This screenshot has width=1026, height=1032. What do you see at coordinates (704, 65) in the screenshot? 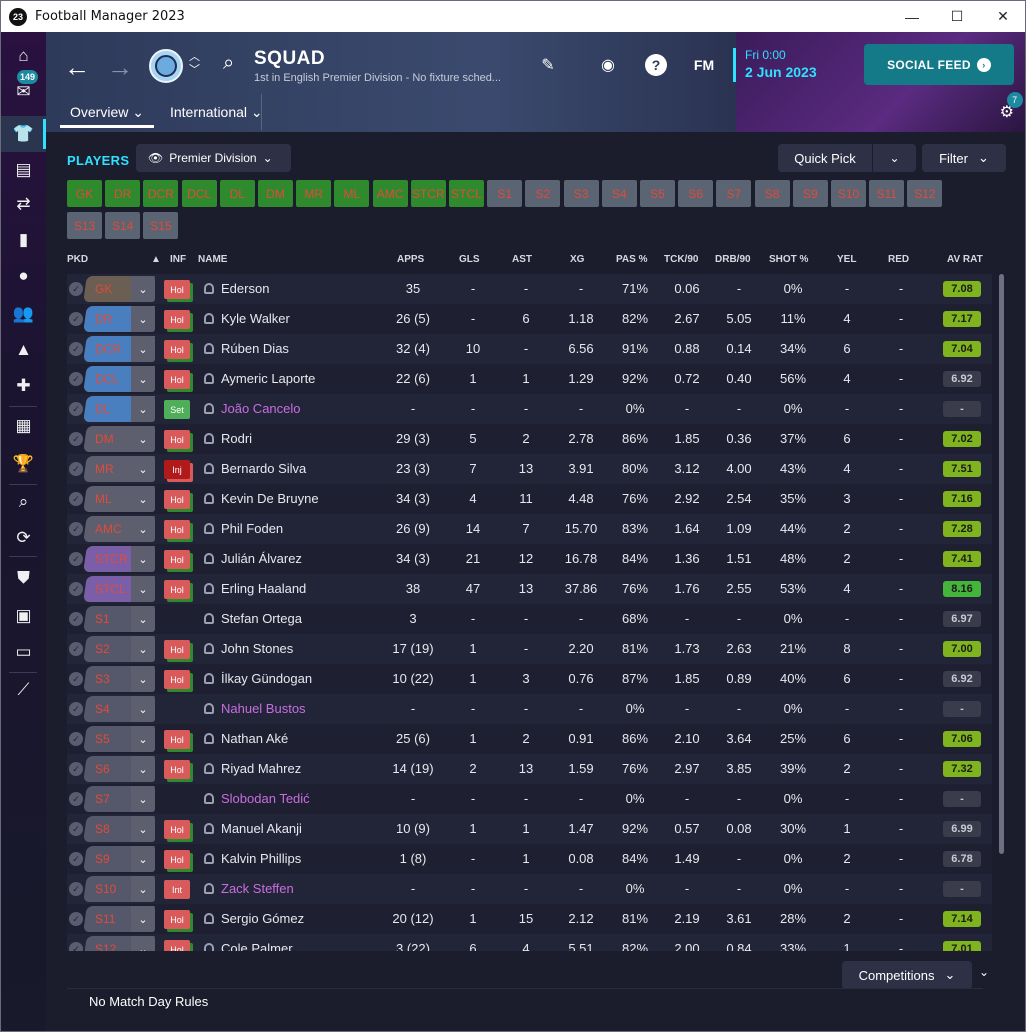
I see `fm-menu-button: FM` at bounding box center [704, 65].